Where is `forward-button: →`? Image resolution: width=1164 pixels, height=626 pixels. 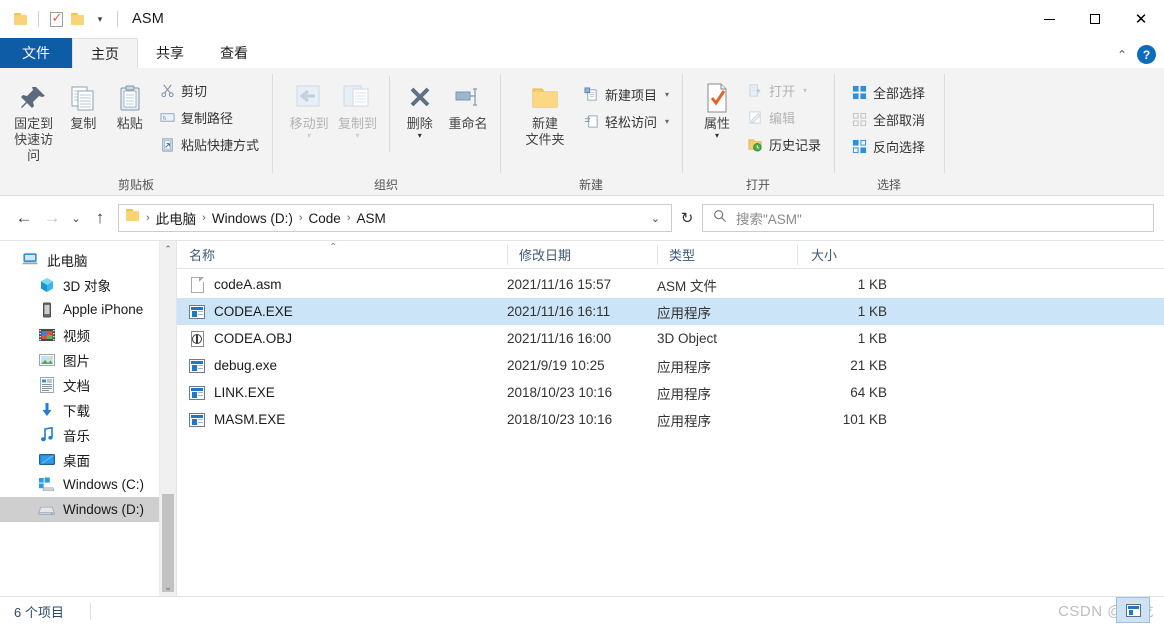 forward-button: → is located at coordinates (52, 218).